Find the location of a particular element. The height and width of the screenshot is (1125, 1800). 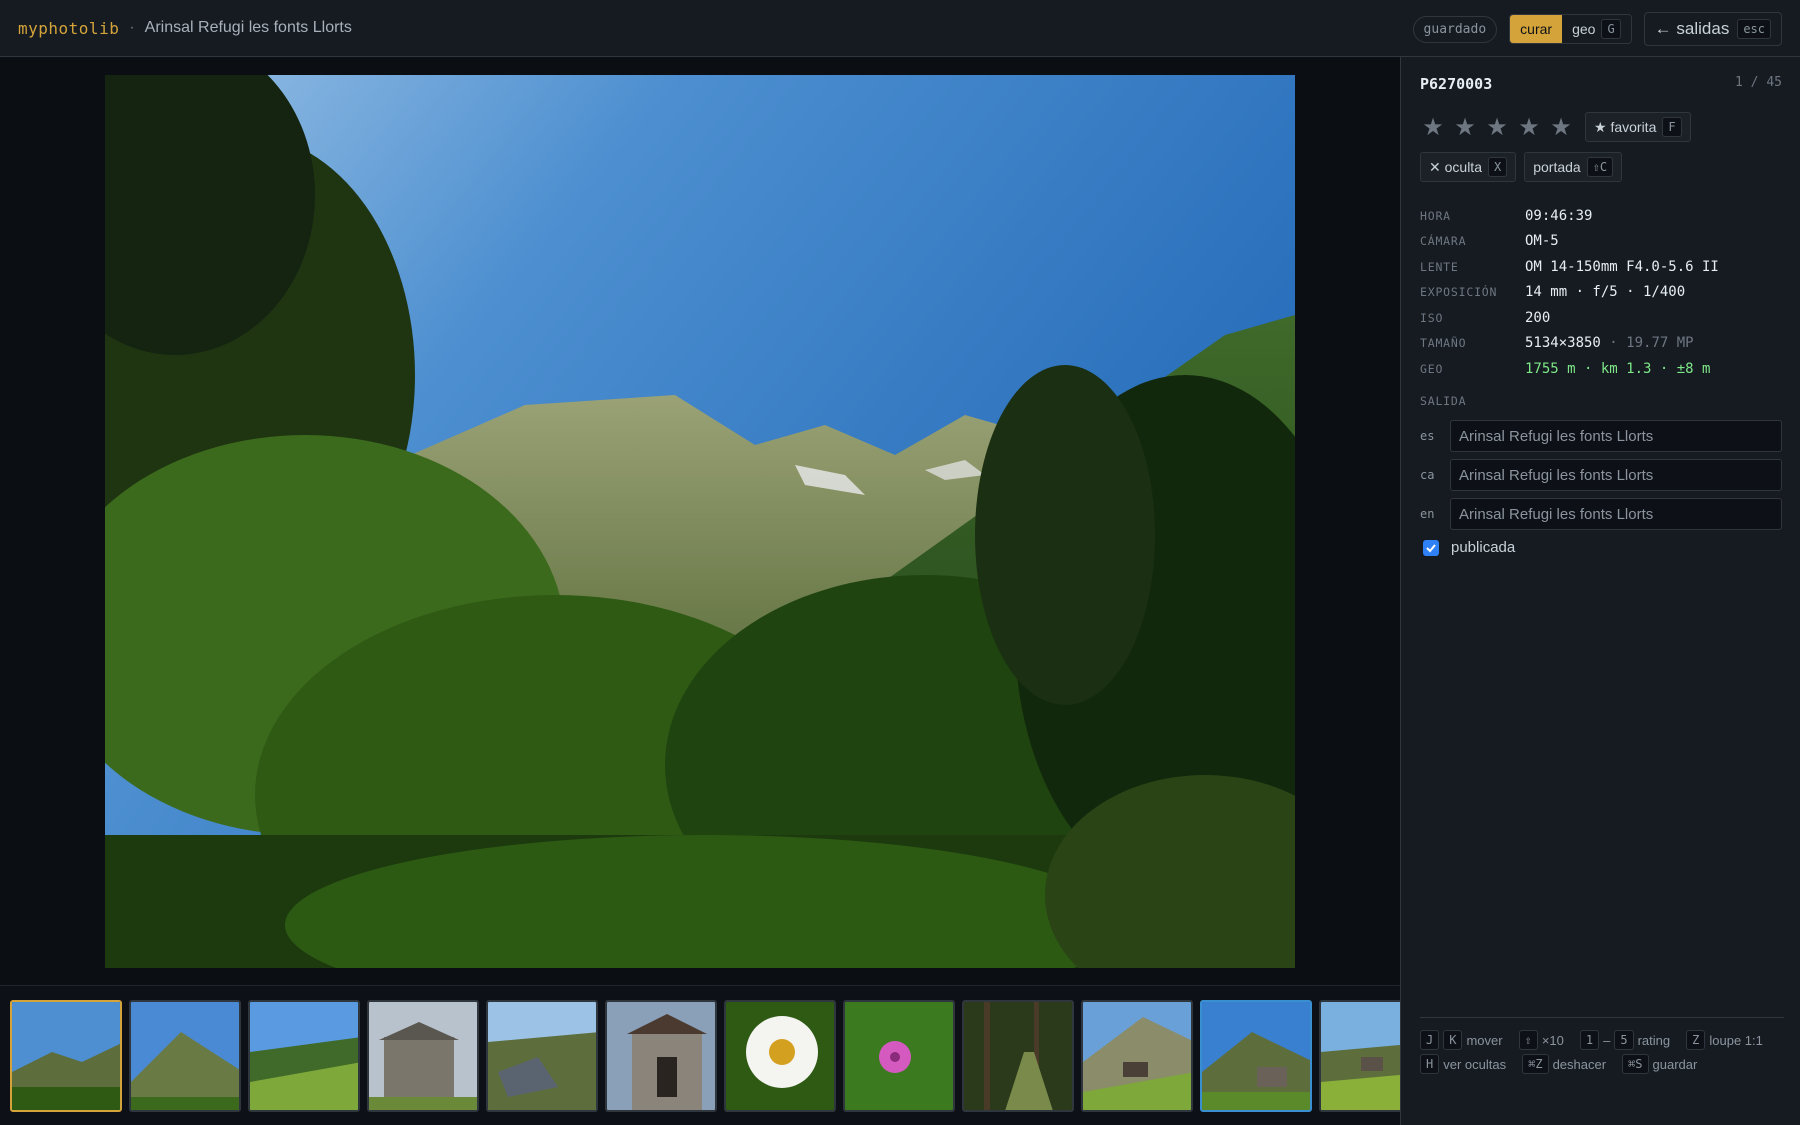

shortcut-label: loupe 1:1 is located at coordinates (1736, 1040).